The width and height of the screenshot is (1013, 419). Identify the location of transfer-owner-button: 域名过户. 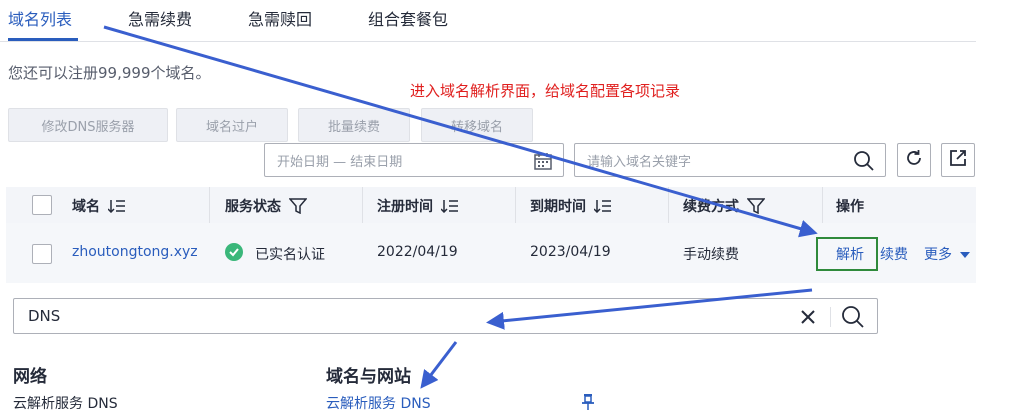
(232, 125).